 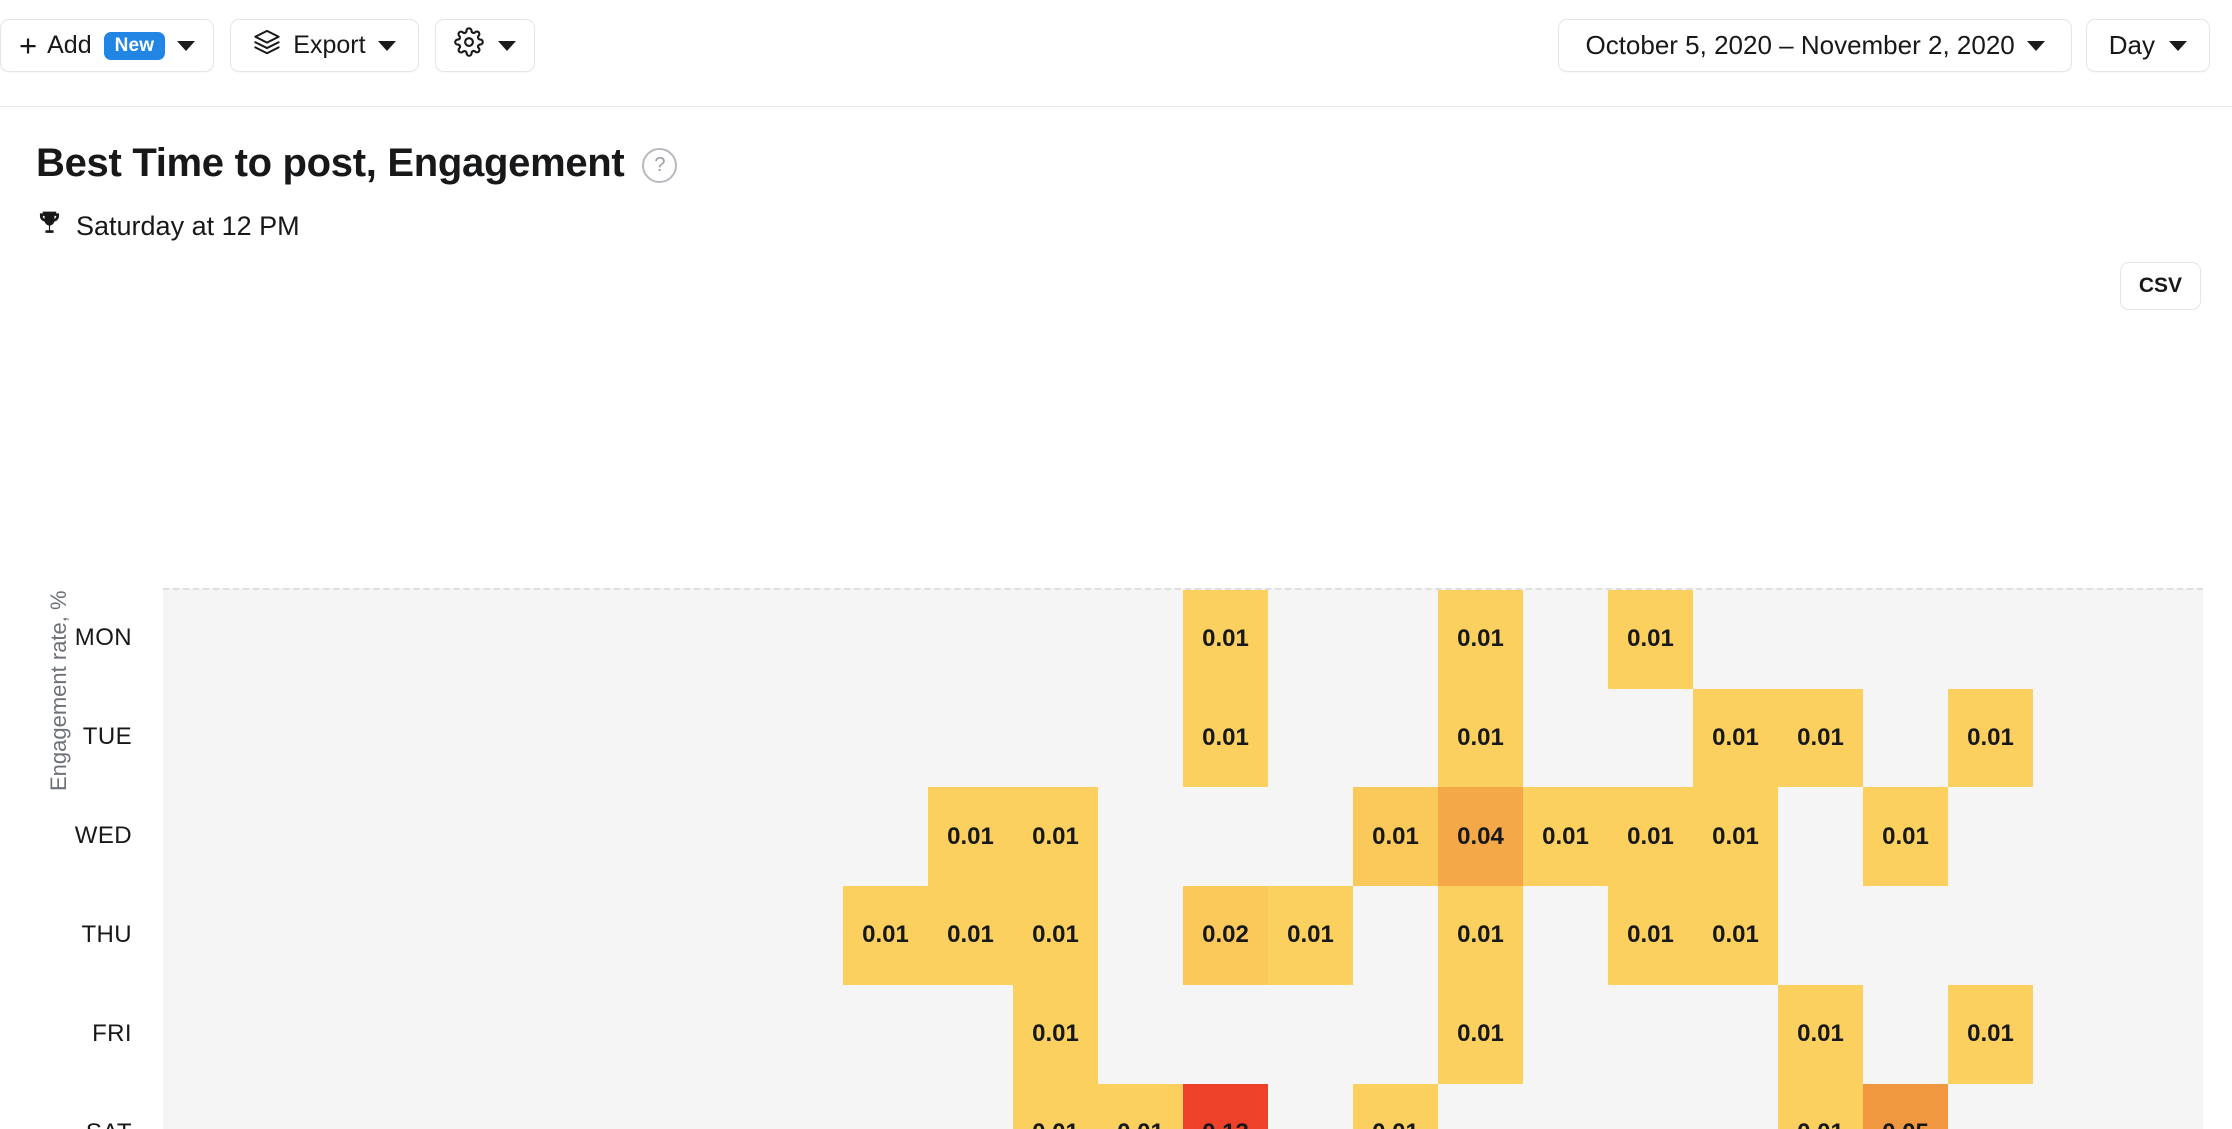 What do you see at coordinates (66, 858) in the screenshot?
I see `y-axis-tick-labels: MONTUEWEDTHUFRISATSUN` at bounding box center [66, 858].